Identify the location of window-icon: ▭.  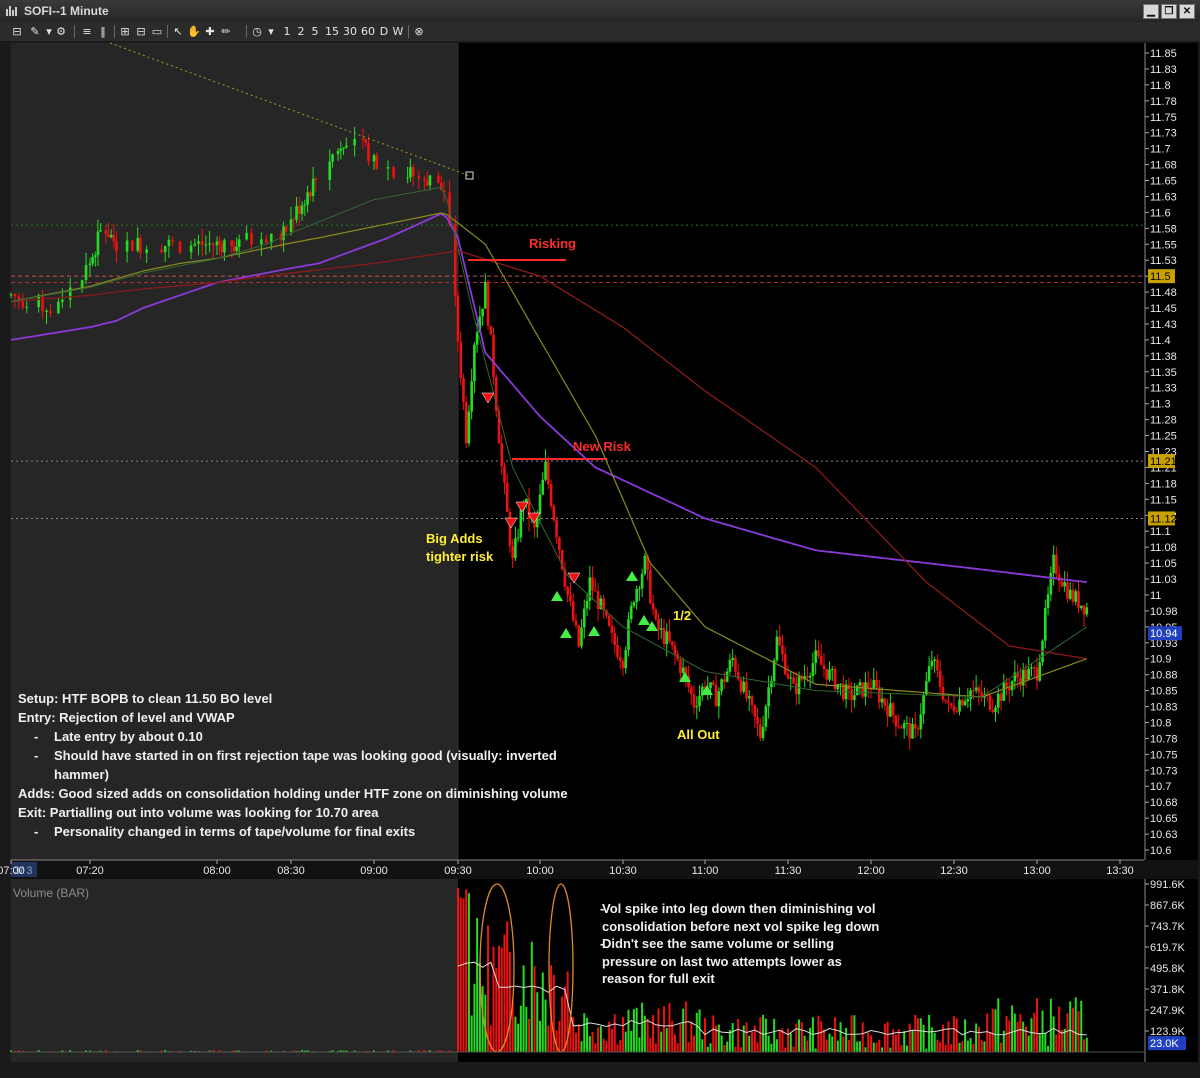
(157, 31).